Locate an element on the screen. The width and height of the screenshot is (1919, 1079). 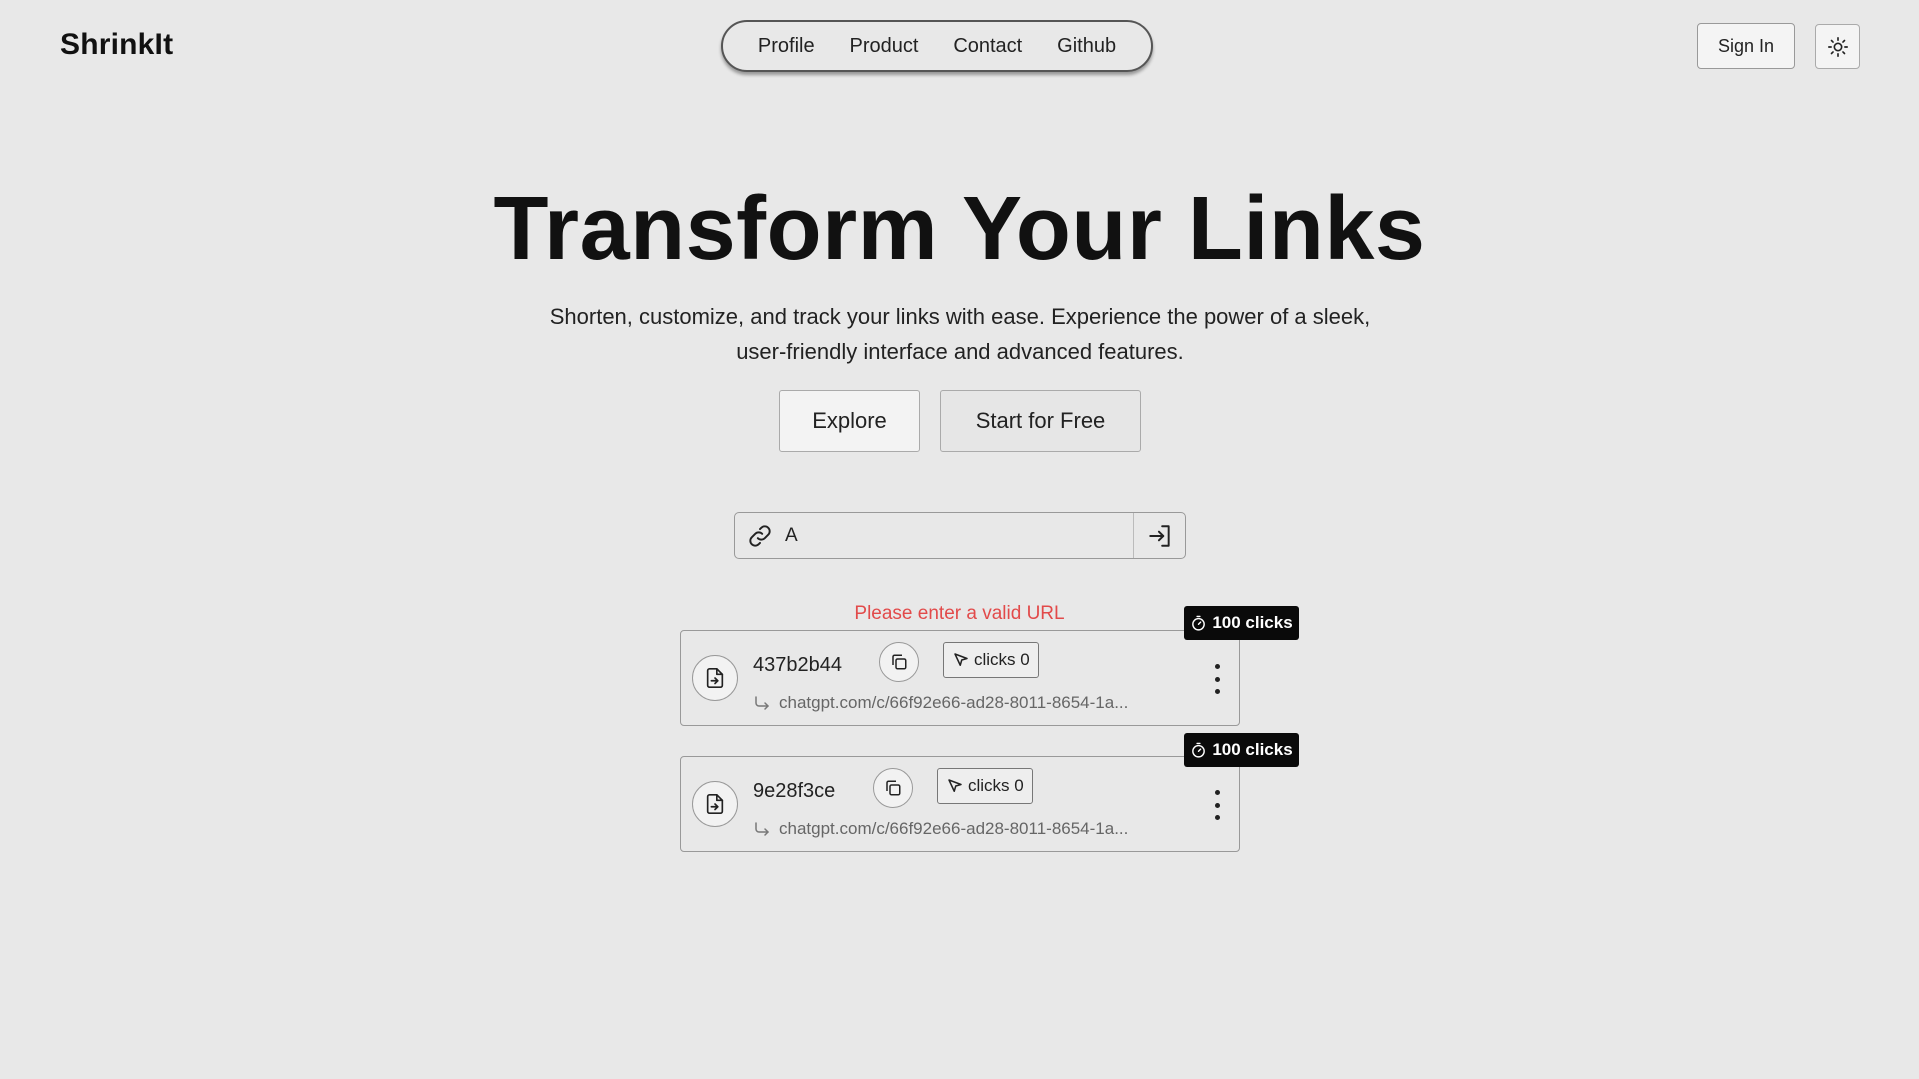
sign-in-button: Sign In is located at coordinates (1746, 46).